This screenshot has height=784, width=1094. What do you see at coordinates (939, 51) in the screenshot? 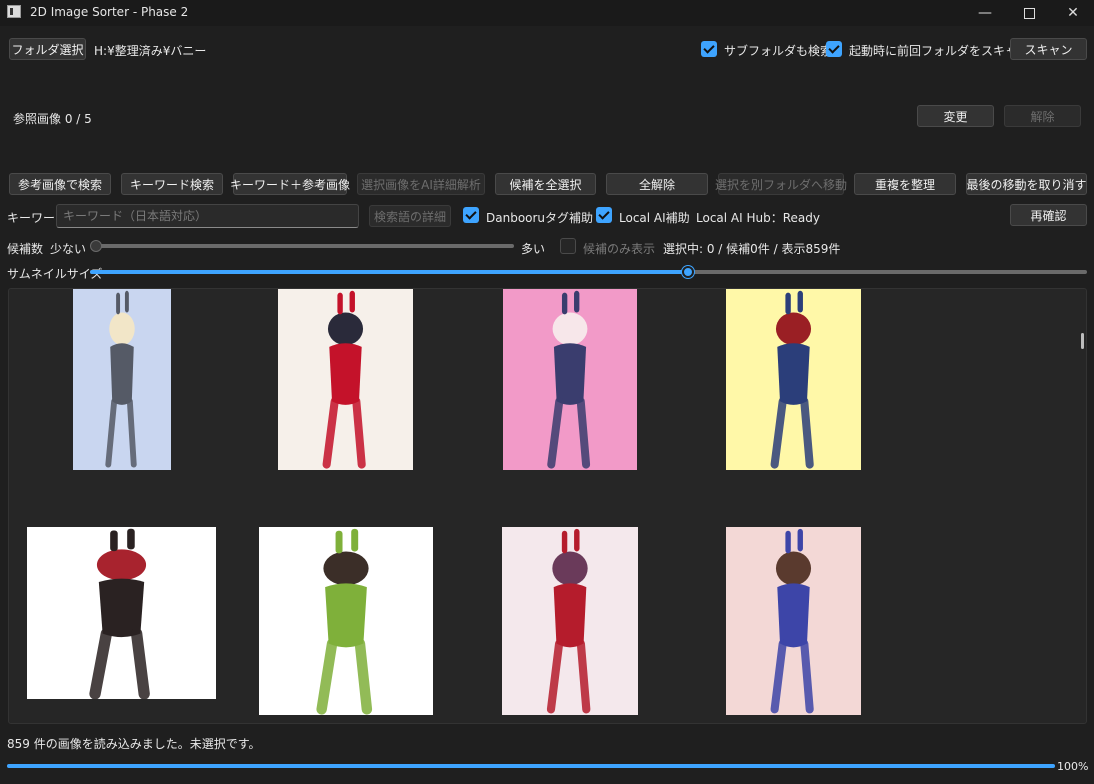
I see `scan-on-start-label: 起動時に前回フォルダをスキャン` at bounding box center [939, 51].